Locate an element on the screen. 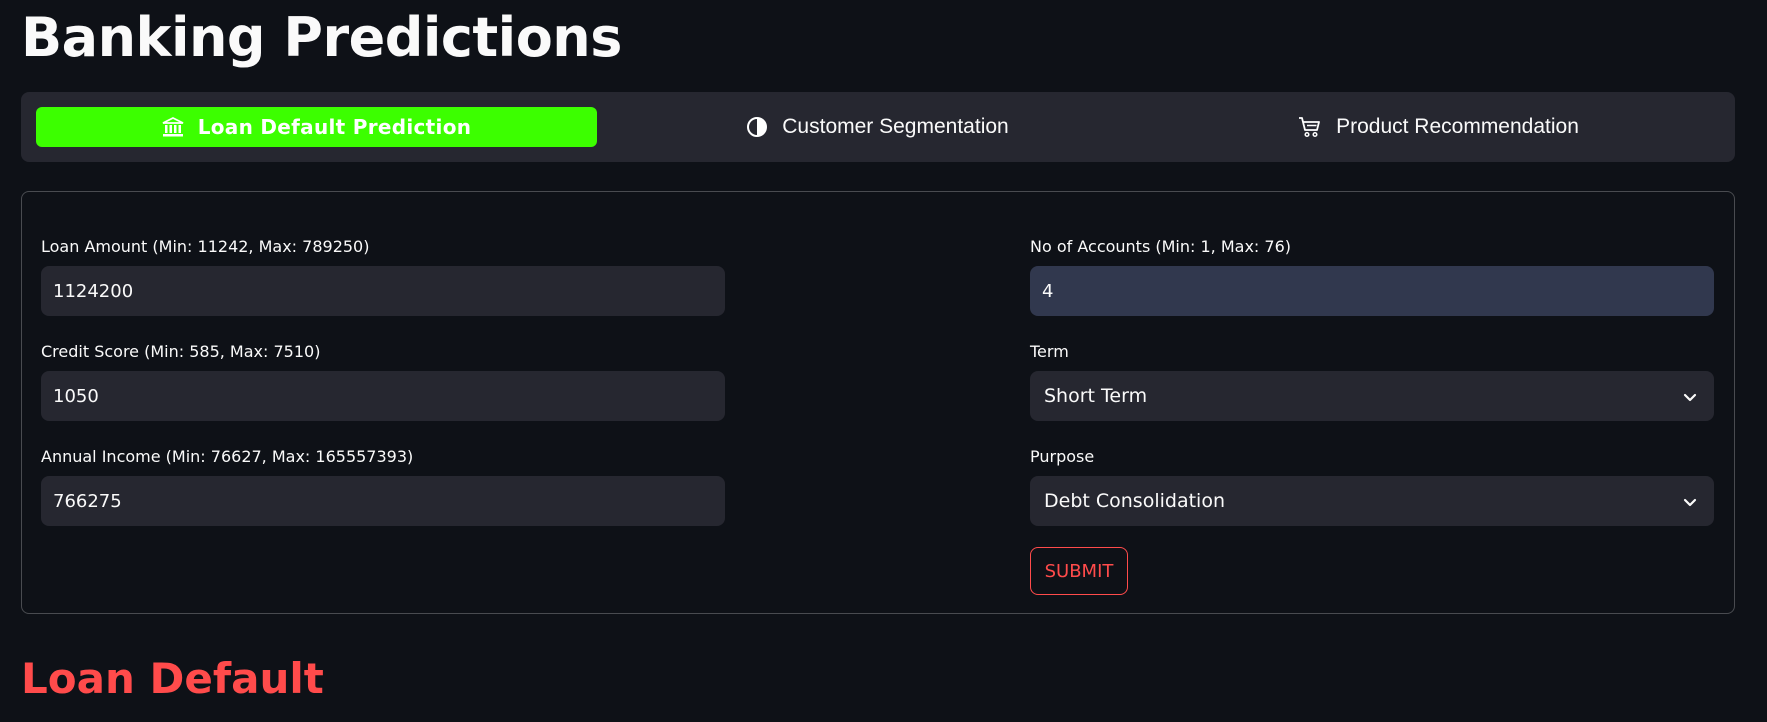  submit-button: SUBMIT is located at coordinates (1079, 571).